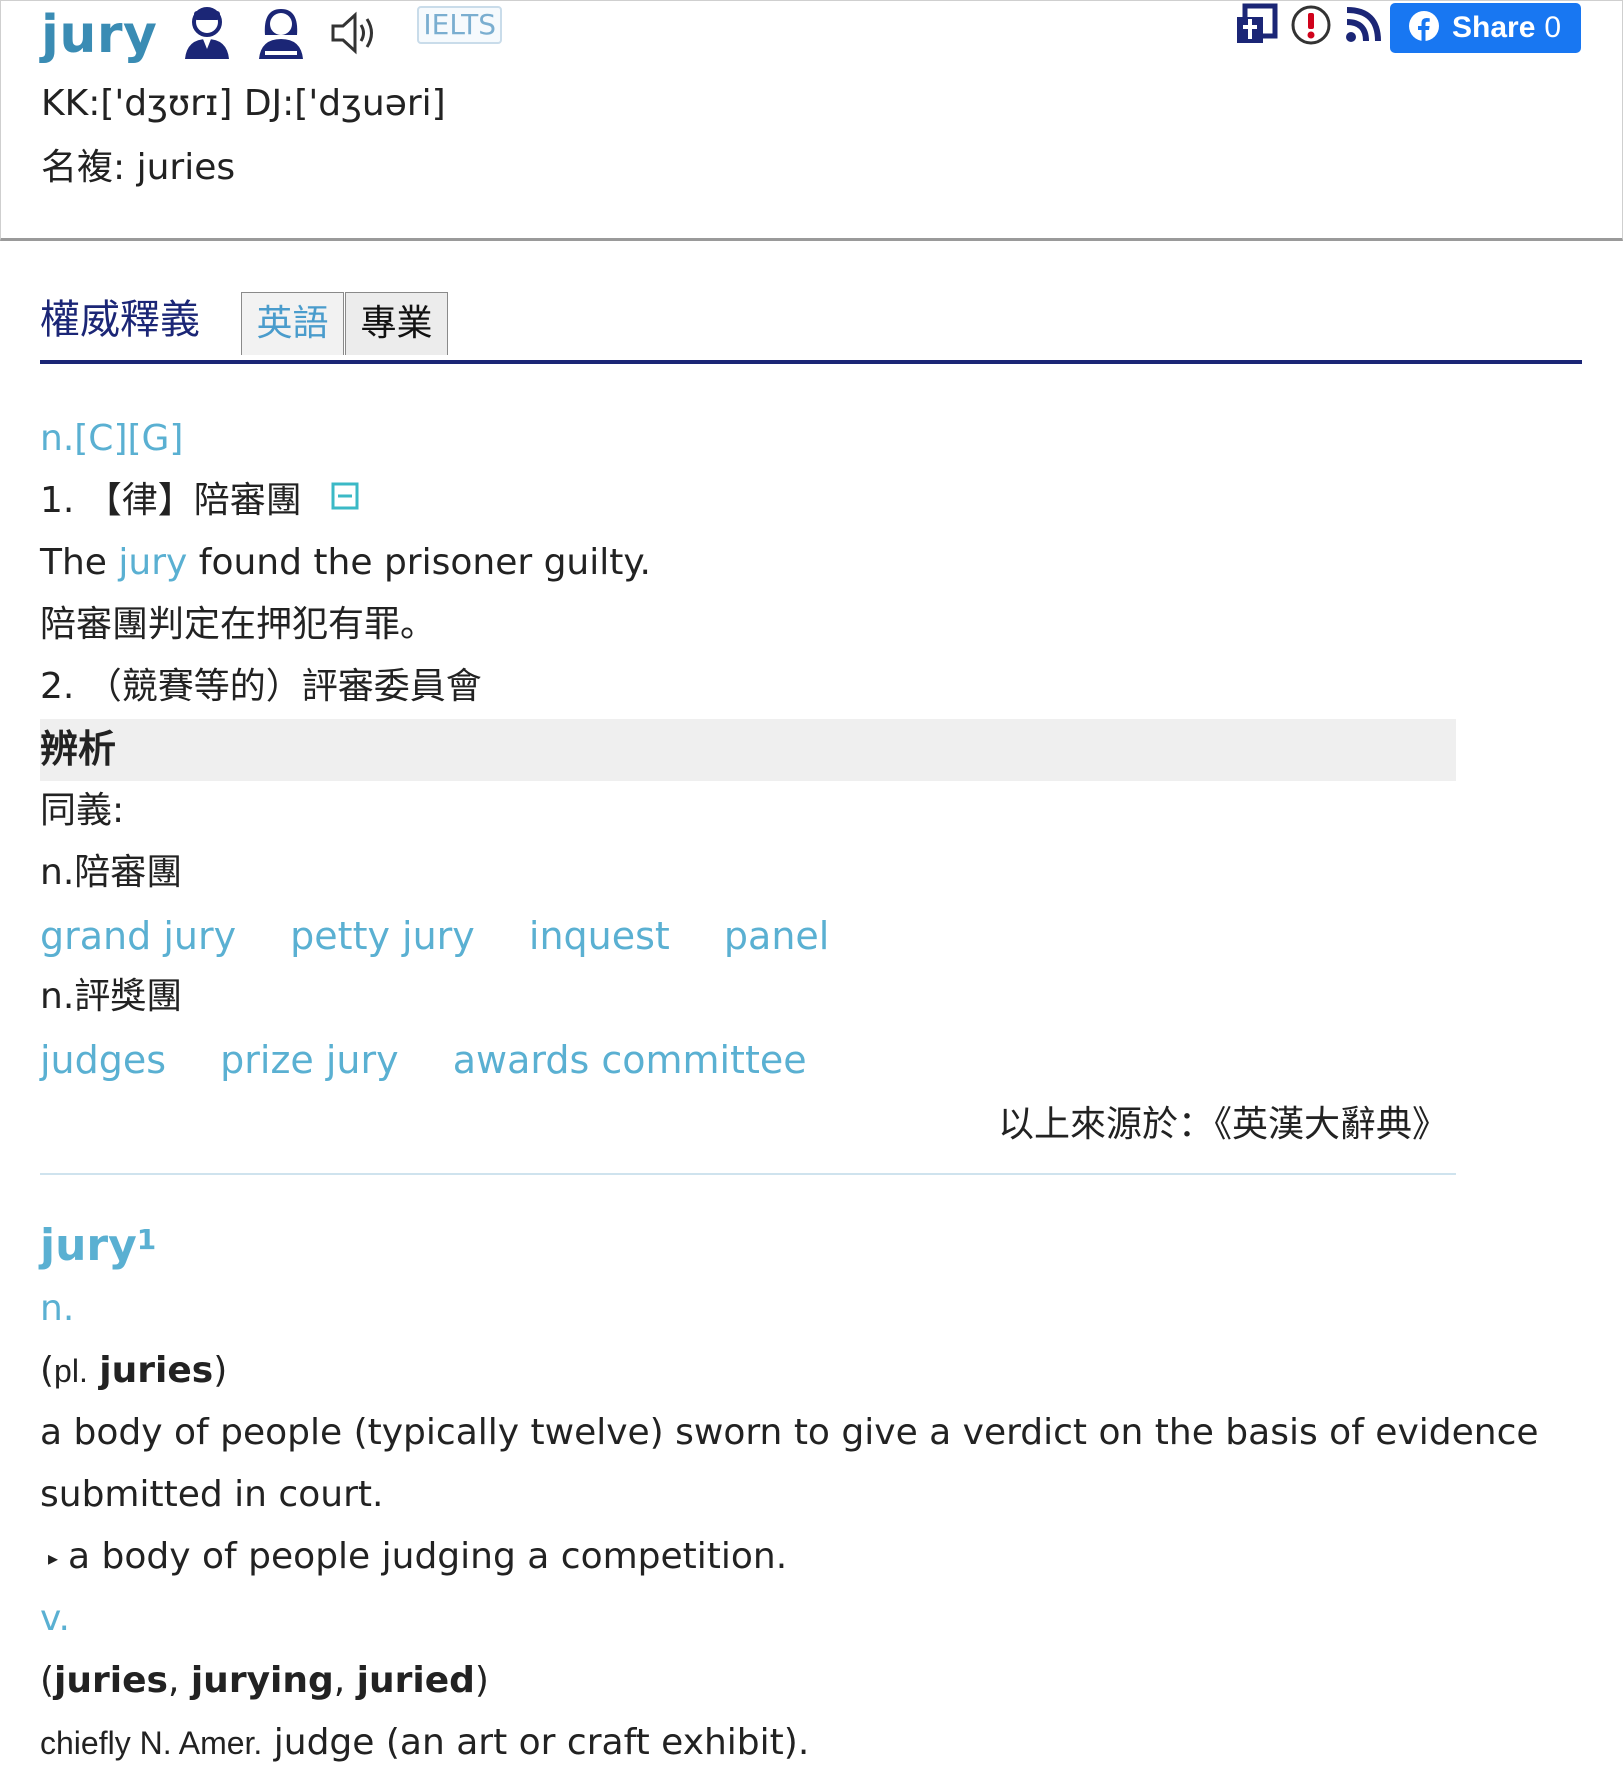 This screenshot has height=1773, width=1623. I want to click on synonym-link: awards committee, so click(630, 1060).